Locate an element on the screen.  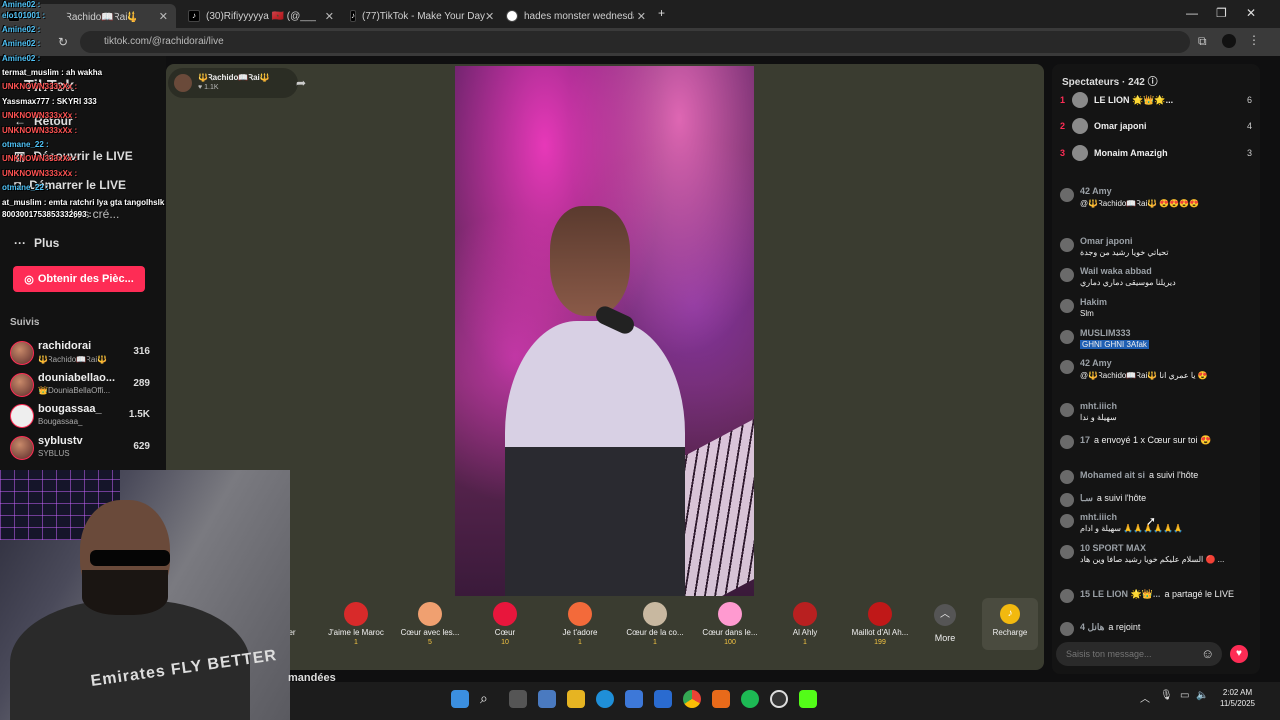
search-icon: ⌕ is located at coordinates (489, 699).